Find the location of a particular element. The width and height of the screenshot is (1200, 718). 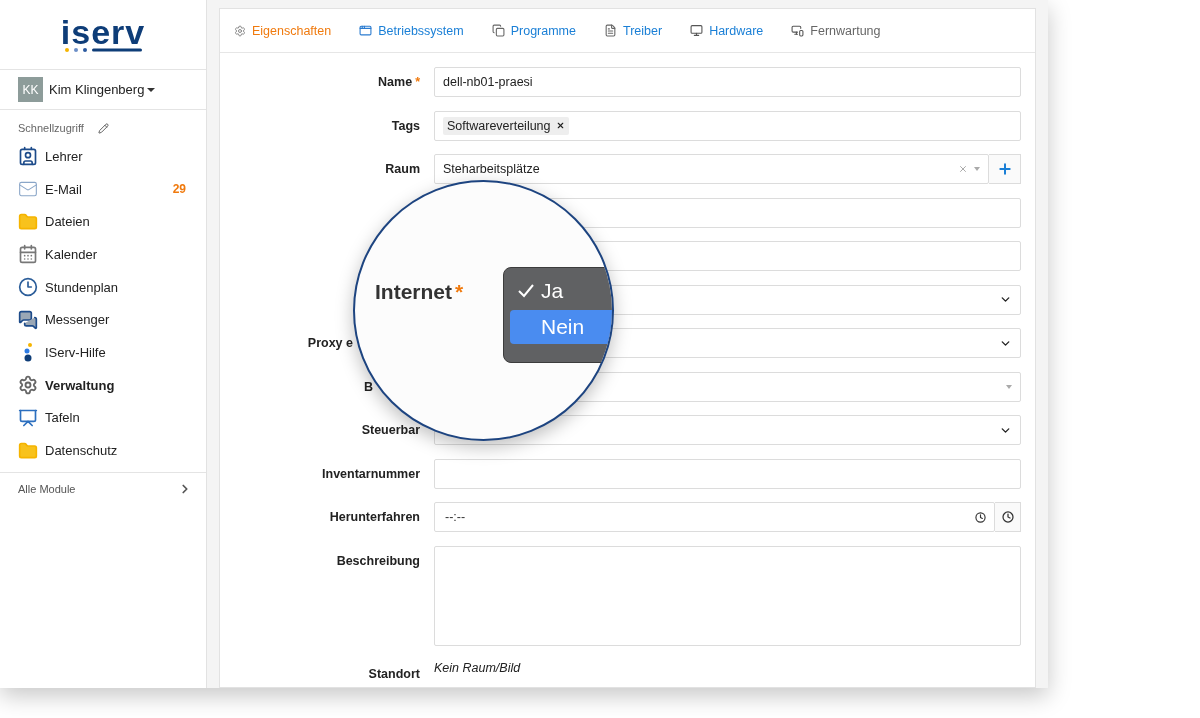

field-label: Inventarnummer is located at coordinates (370, 474).